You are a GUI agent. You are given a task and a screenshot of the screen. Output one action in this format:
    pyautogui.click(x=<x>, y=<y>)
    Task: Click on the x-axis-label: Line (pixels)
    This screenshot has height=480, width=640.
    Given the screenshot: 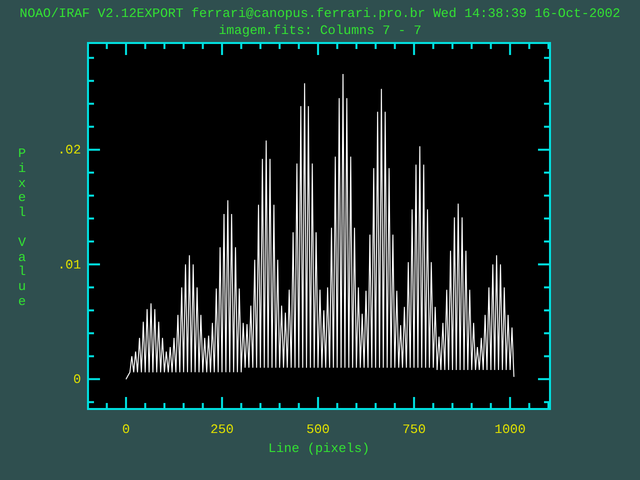 What is the action you would take?
    pyautogui.click(x=319, y=448)
    